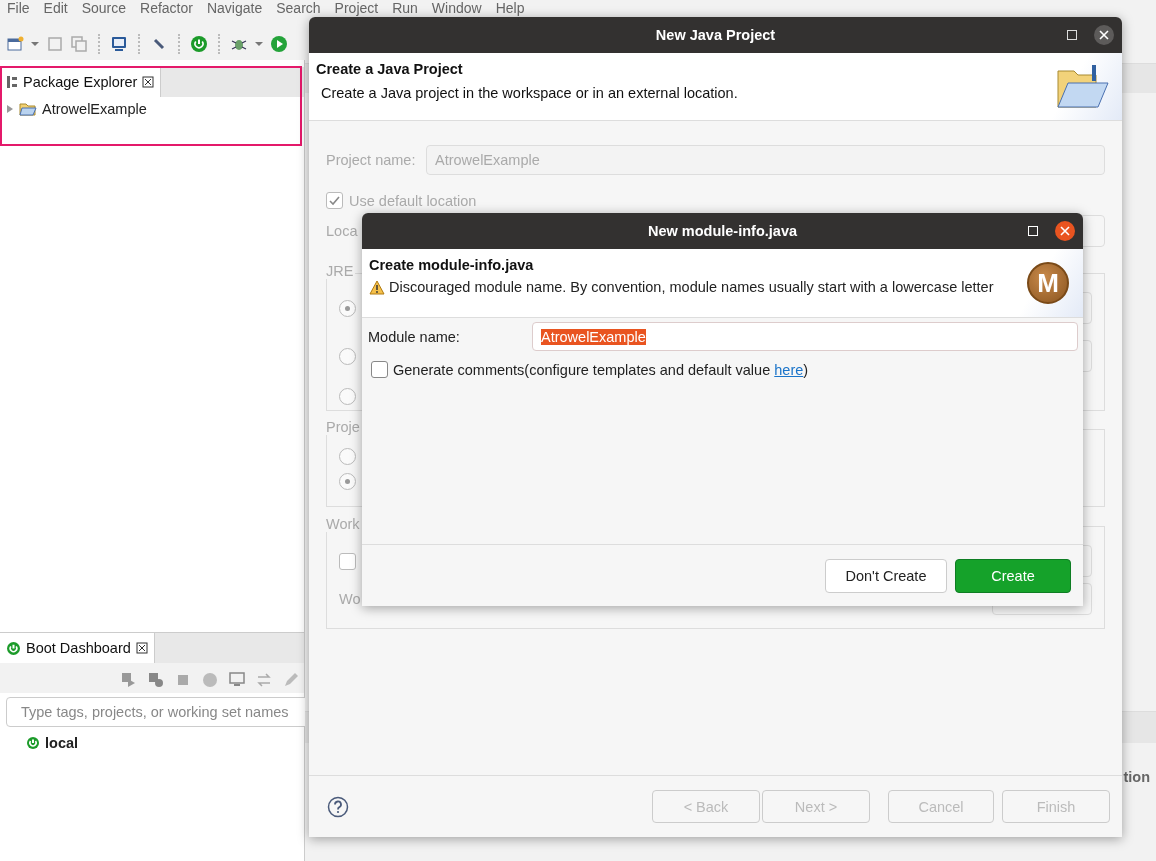  Describe the element at coordinates (94, 109) in the screenshot. I see `project-name: AtrowelExample` at that location.